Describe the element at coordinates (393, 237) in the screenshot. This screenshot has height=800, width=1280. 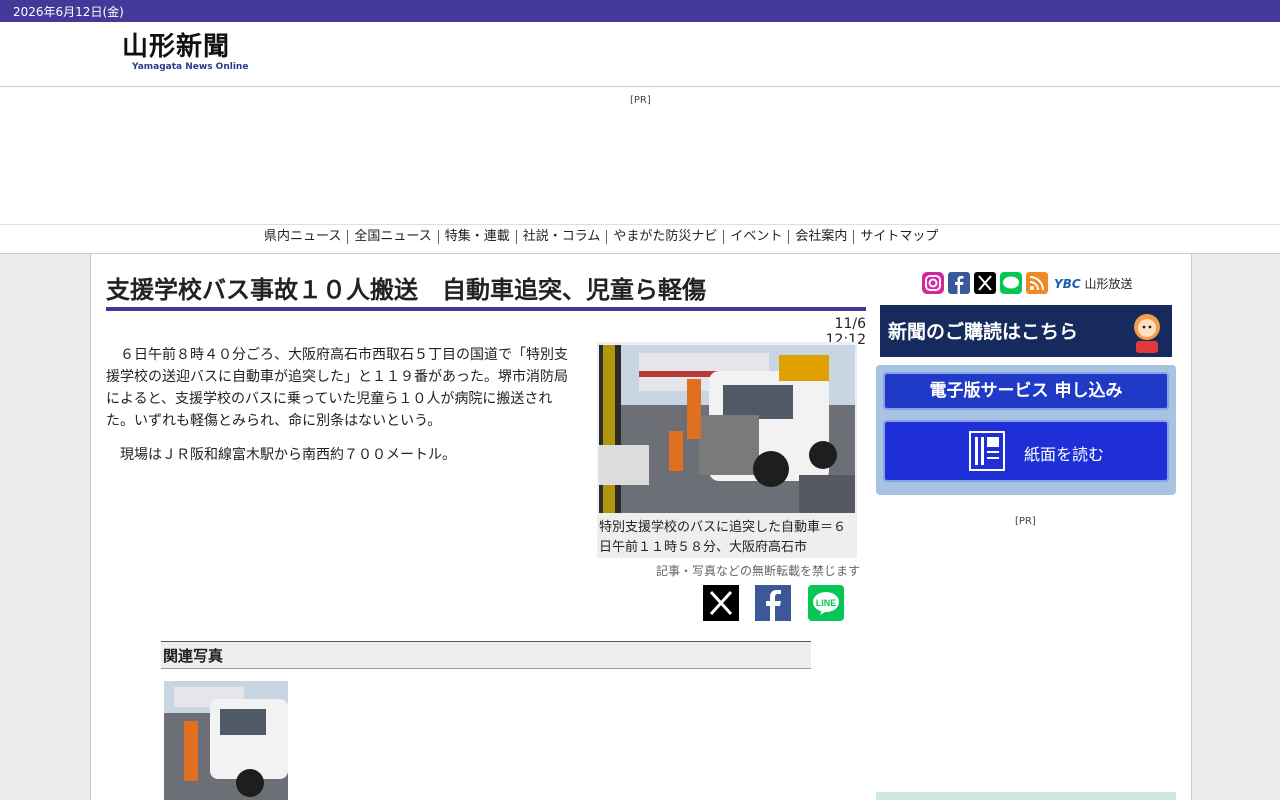
I see `nav-item-national-news: 全国ニュース` at that location.